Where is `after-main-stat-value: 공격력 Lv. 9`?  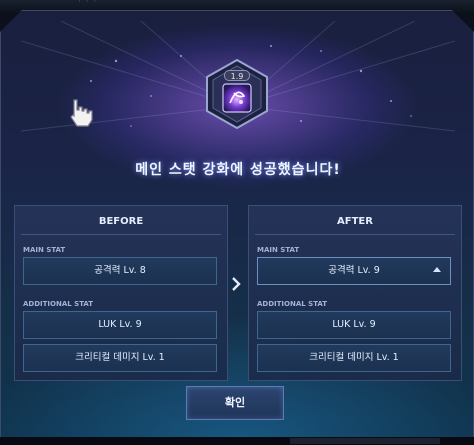
after-main-stat-value: 공격력 Lv. 9 is located at coordinates (354, 271).